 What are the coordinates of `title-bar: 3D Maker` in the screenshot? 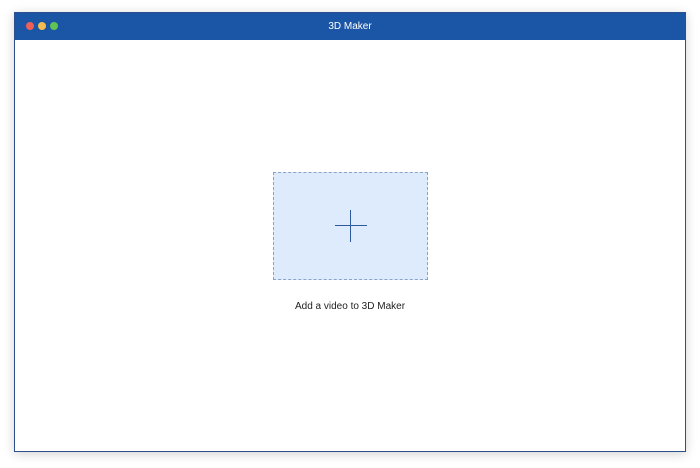 It's located at (350, 26).